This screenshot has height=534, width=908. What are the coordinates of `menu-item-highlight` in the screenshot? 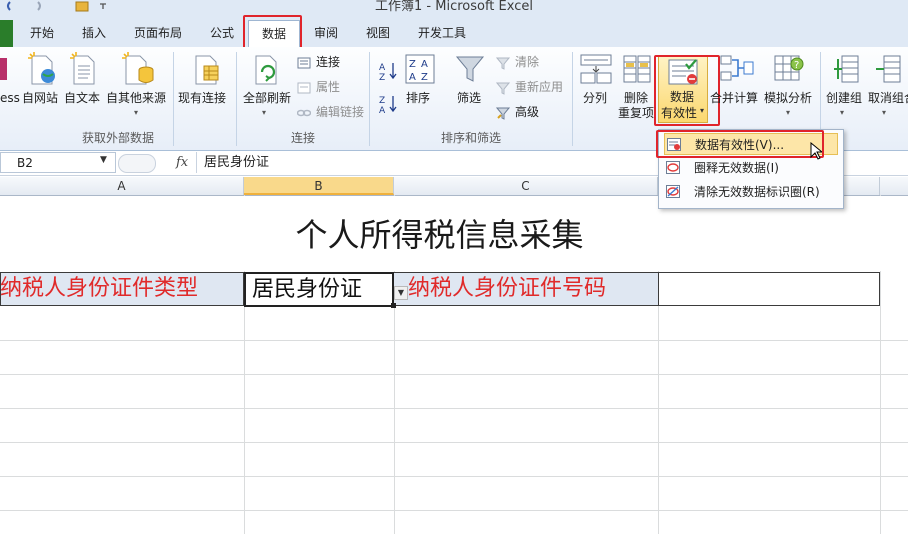 It's located at (740, 144).